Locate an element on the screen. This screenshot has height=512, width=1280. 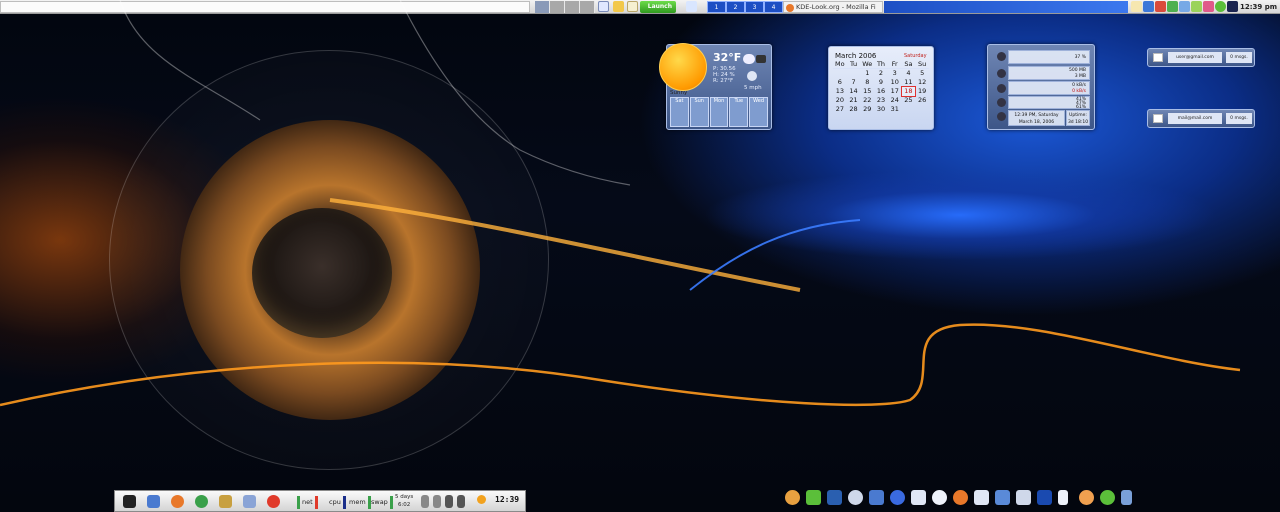
calendar-day: 30 is located at coordinates (881, 109).